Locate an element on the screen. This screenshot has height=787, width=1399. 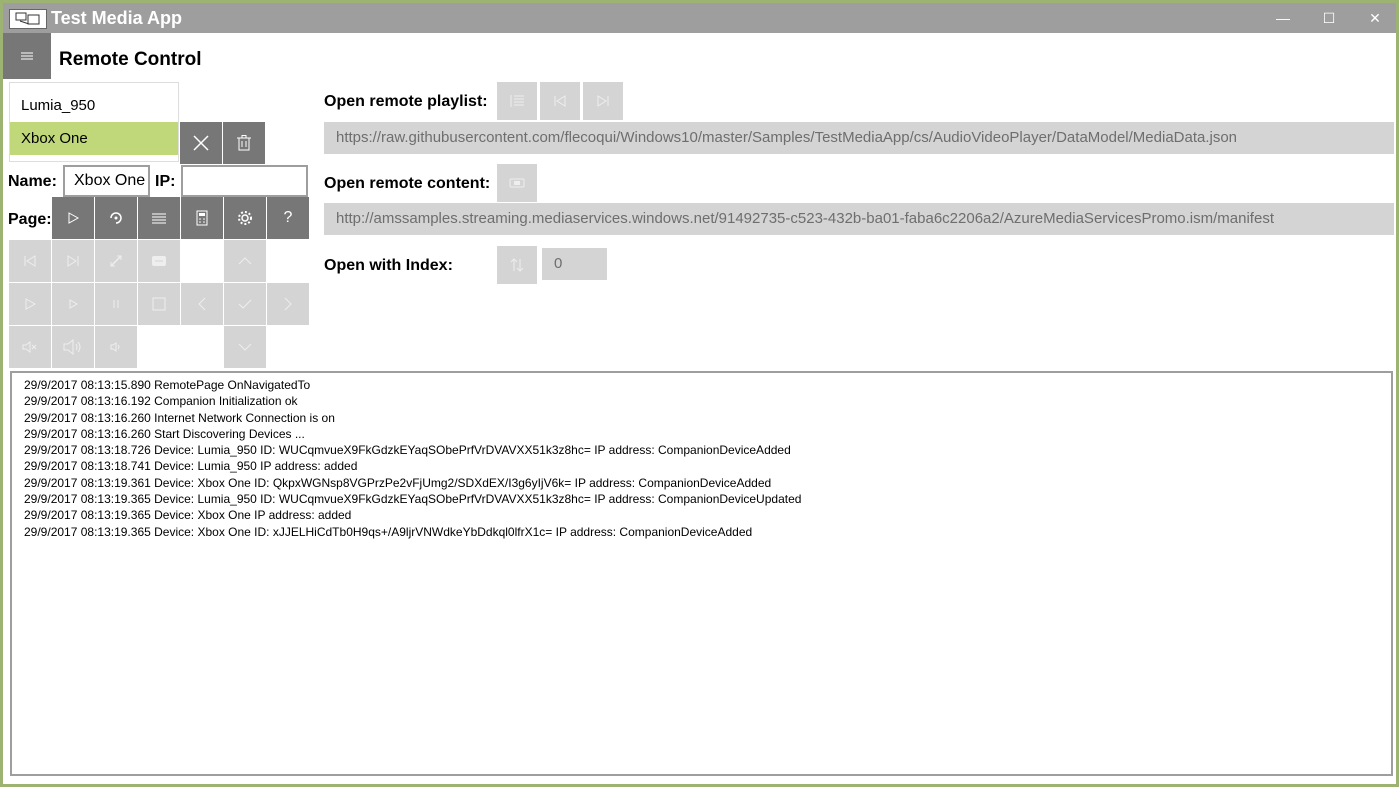
media-icon is located at coordinates (517, 183).